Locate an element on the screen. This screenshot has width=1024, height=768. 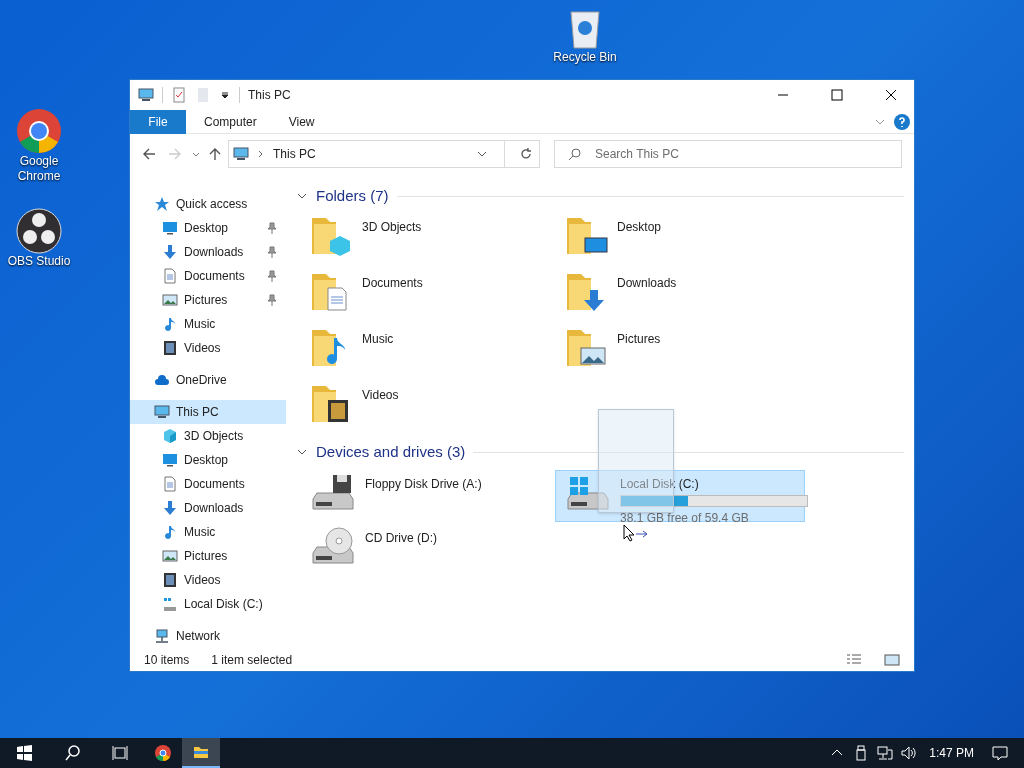
folder-item: Downloads is located at coordinates (692, 296).